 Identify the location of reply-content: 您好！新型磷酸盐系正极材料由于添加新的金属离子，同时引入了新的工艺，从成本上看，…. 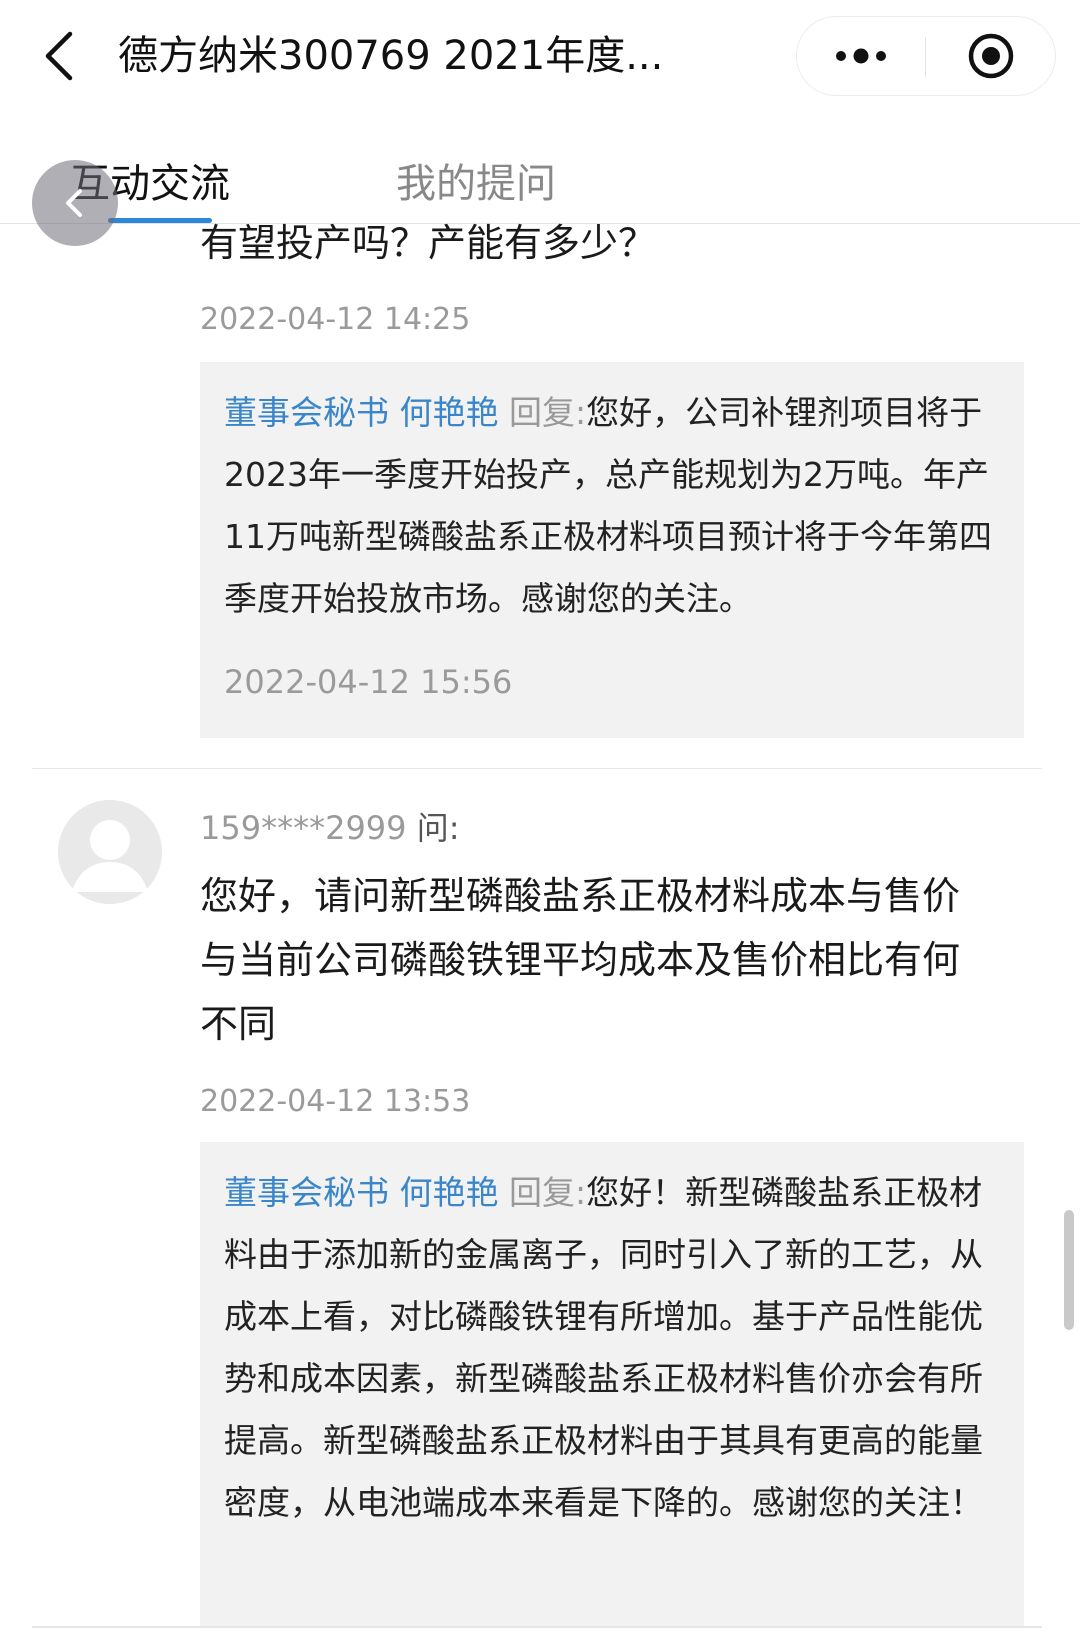
(603, 1347).